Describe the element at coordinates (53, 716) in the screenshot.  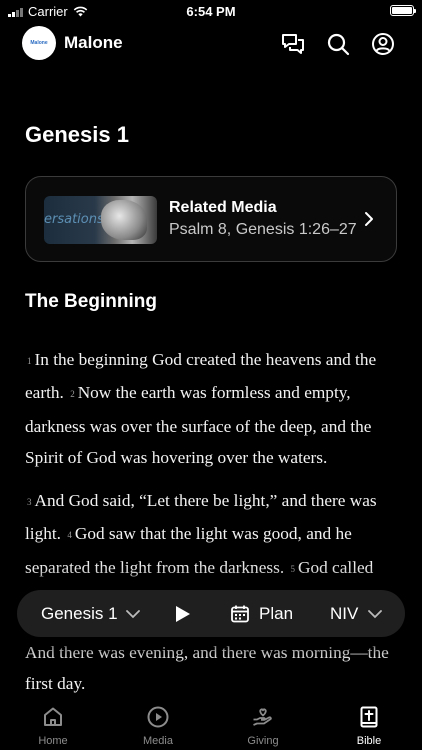
I see `home-icon` at that location.